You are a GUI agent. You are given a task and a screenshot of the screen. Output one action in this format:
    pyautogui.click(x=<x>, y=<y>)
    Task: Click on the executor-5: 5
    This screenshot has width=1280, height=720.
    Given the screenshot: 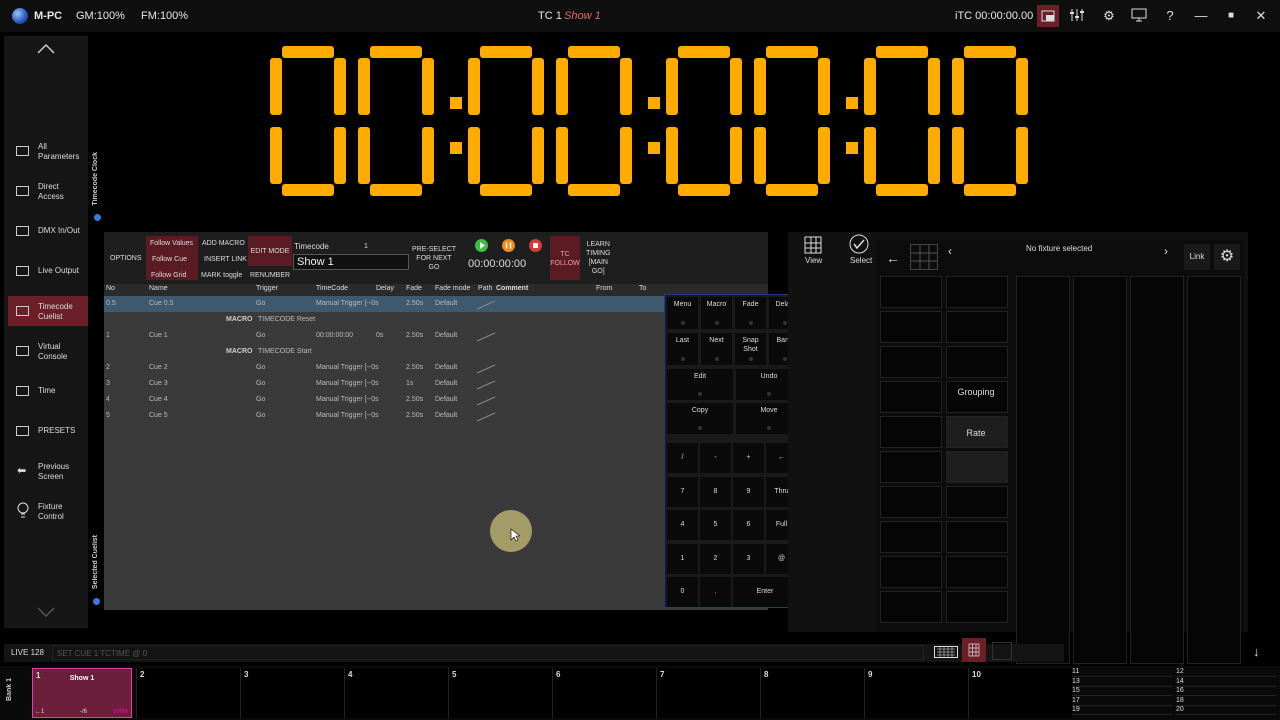 What is the action you would take?
    pyautogui.click(x=500, y=693)
    